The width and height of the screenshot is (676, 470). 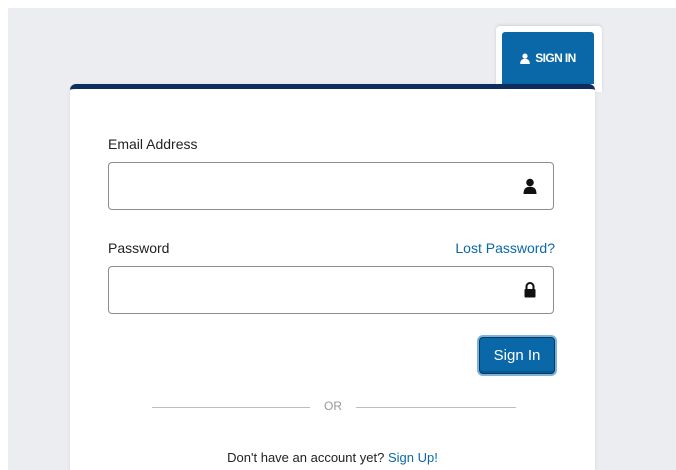 I want to click on divider-line-right, so click(x=436, y=407).